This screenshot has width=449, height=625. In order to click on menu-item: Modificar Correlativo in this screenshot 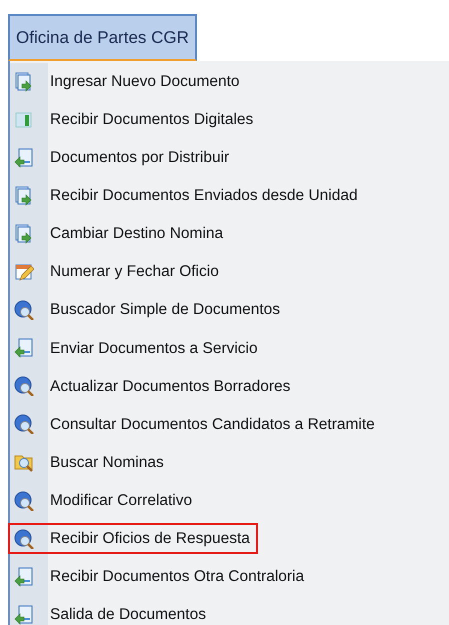, I will do `click(104, 500)`.